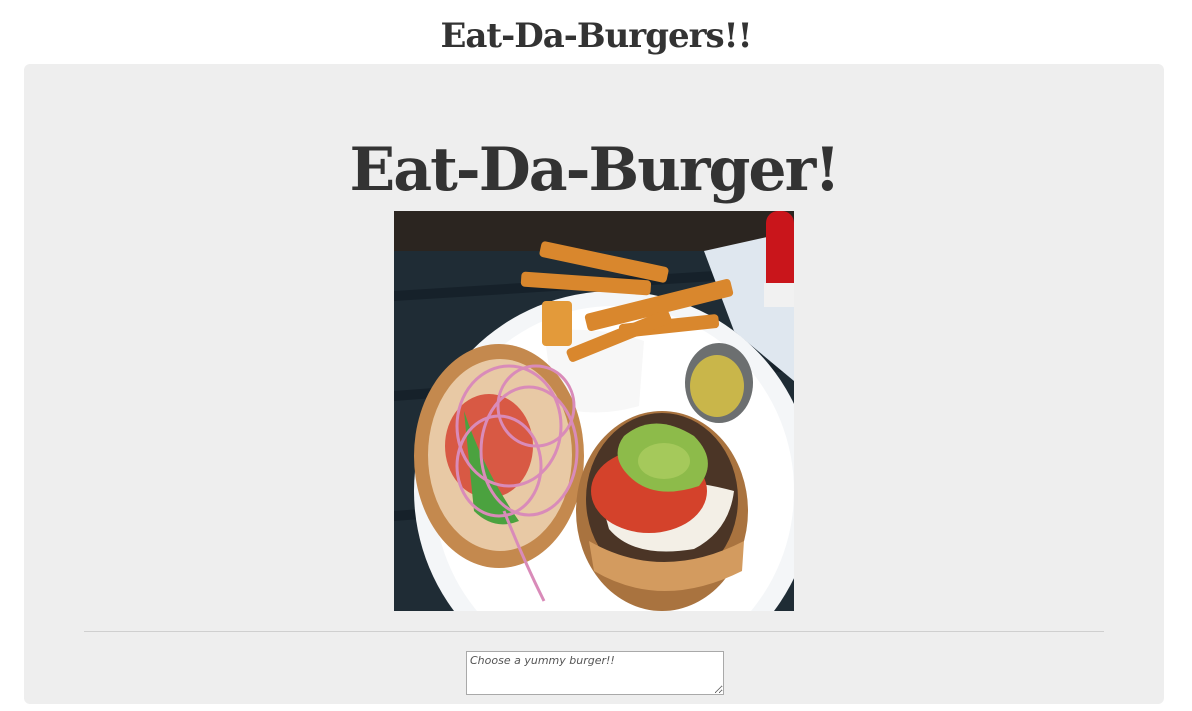  What do you see at coordinates (595, 673) in the screenshot?
I see `burger-name-input` at bounding box center [595, 673].